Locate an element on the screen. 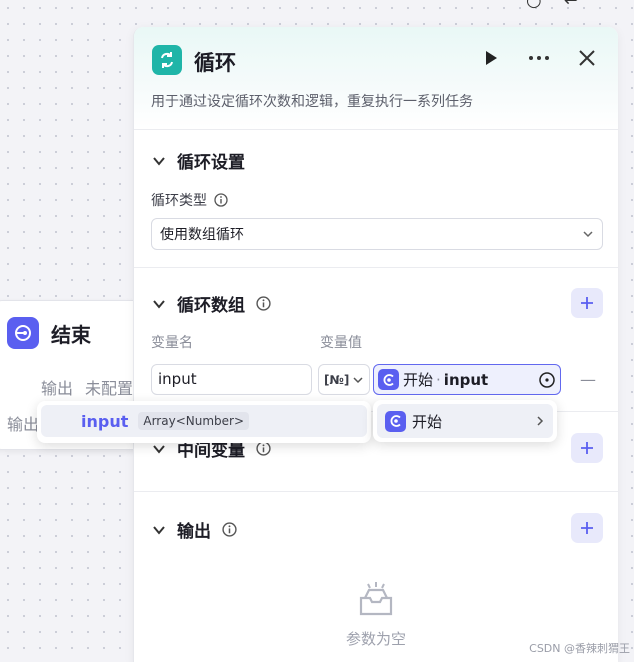 This screenshot has height=662, width=634. var-value-reference: 开始 · input is located at coordinates (467, 379).